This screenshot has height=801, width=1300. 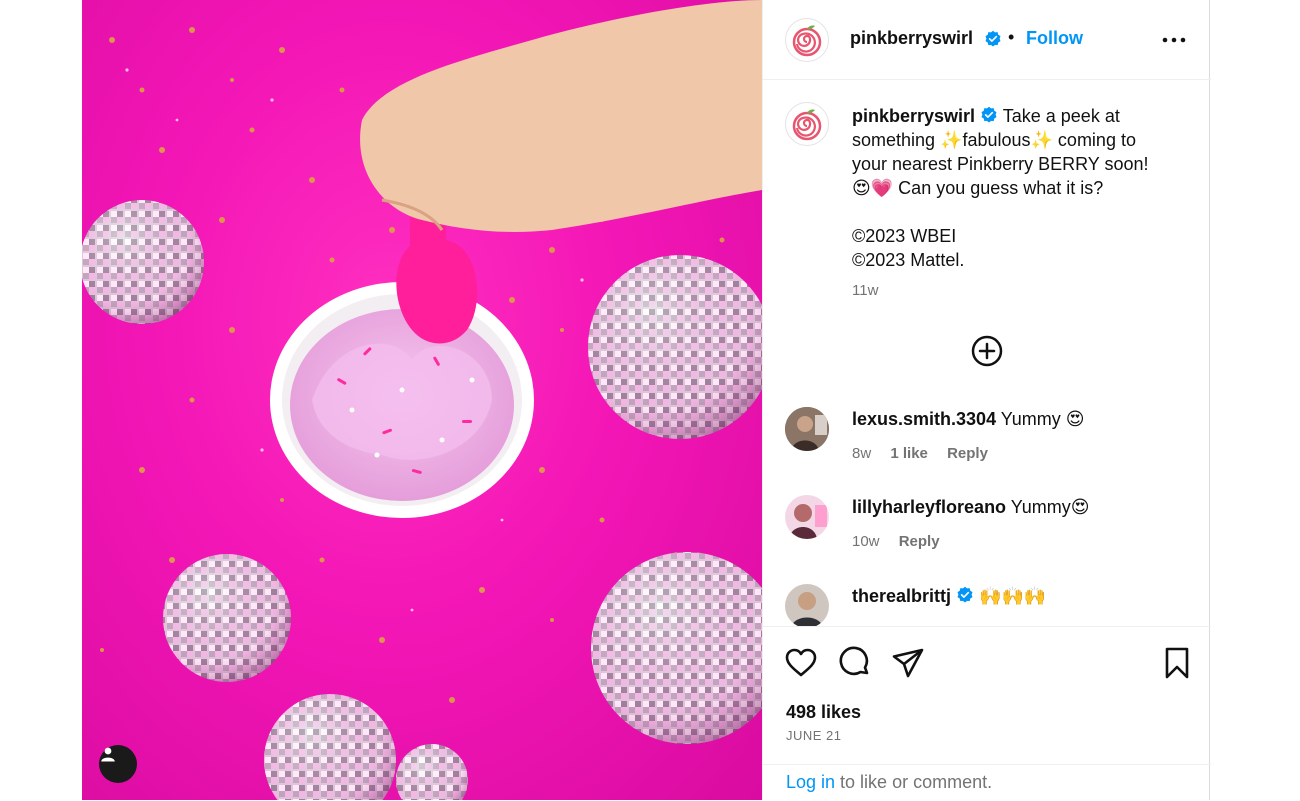 I want to click on heart-icon, so click(x=801, y=663).